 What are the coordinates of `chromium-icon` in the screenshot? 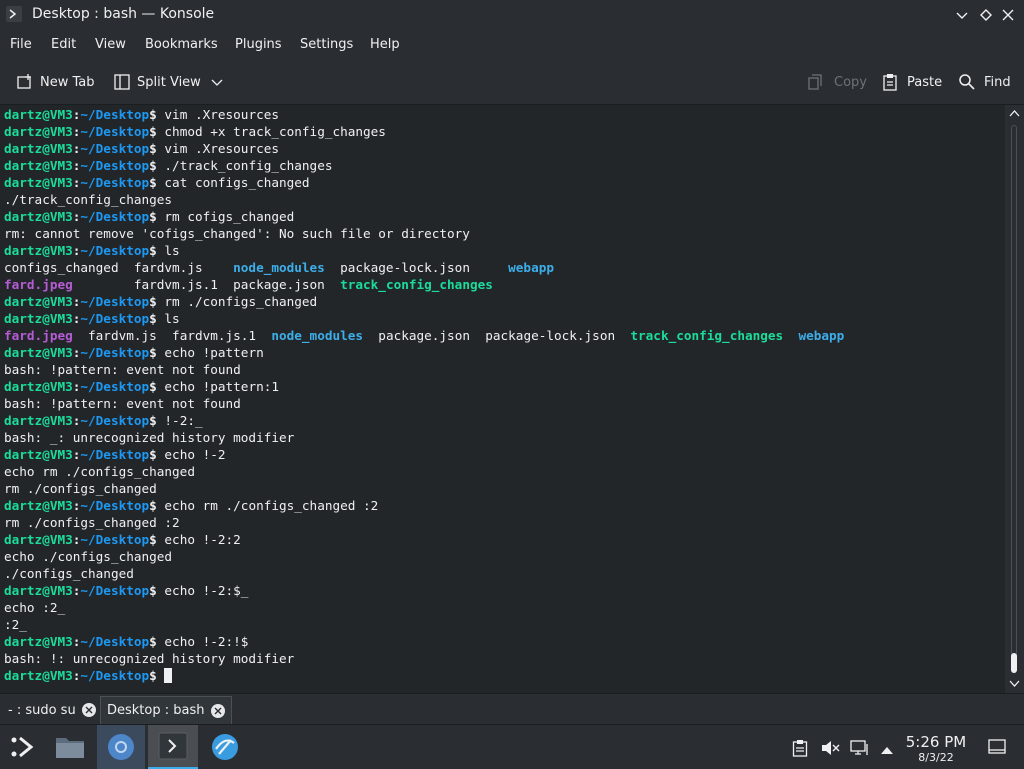 It's located at (121, 747).